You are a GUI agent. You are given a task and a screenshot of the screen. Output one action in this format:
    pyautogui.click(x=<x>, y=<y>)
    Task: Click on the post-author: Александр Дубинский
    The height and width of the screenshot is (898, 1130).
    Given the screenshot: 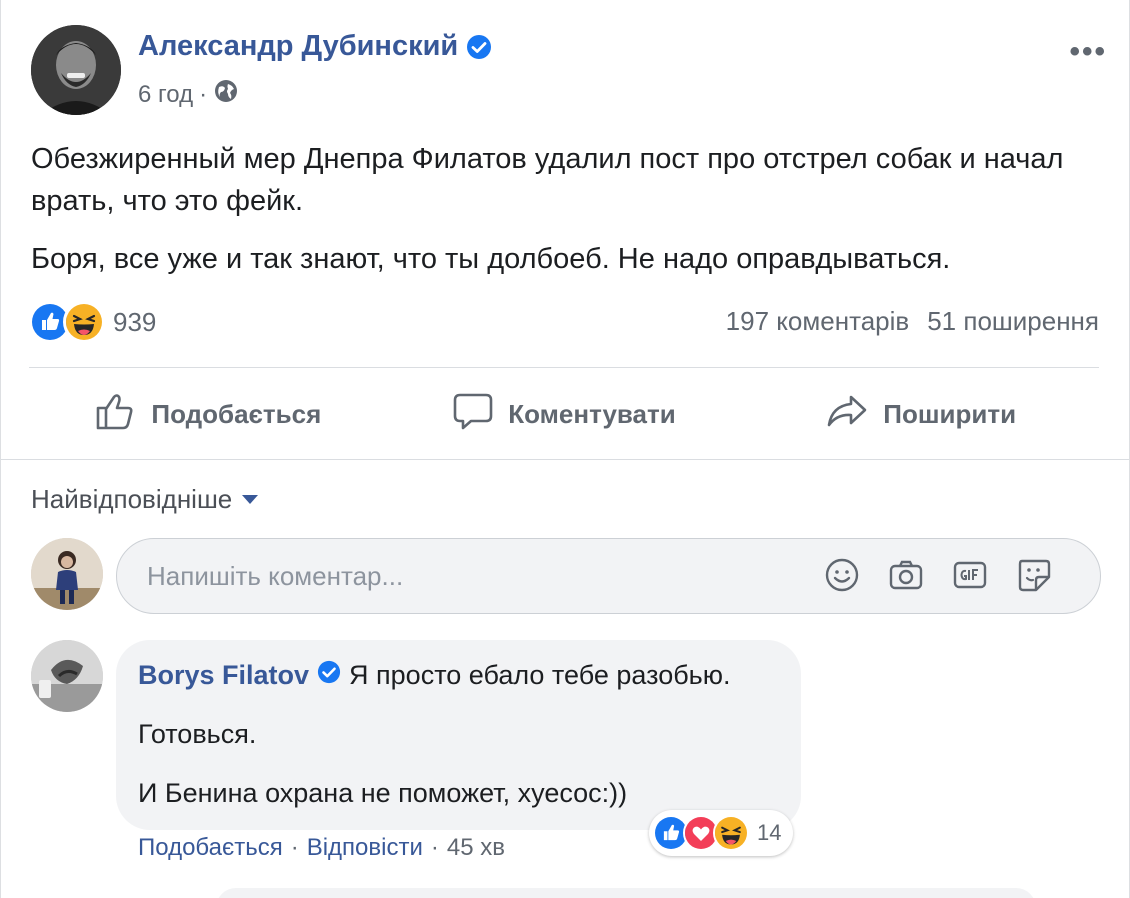 What is the action you would take?
    pyautogui.click(x=315, y=46)
    